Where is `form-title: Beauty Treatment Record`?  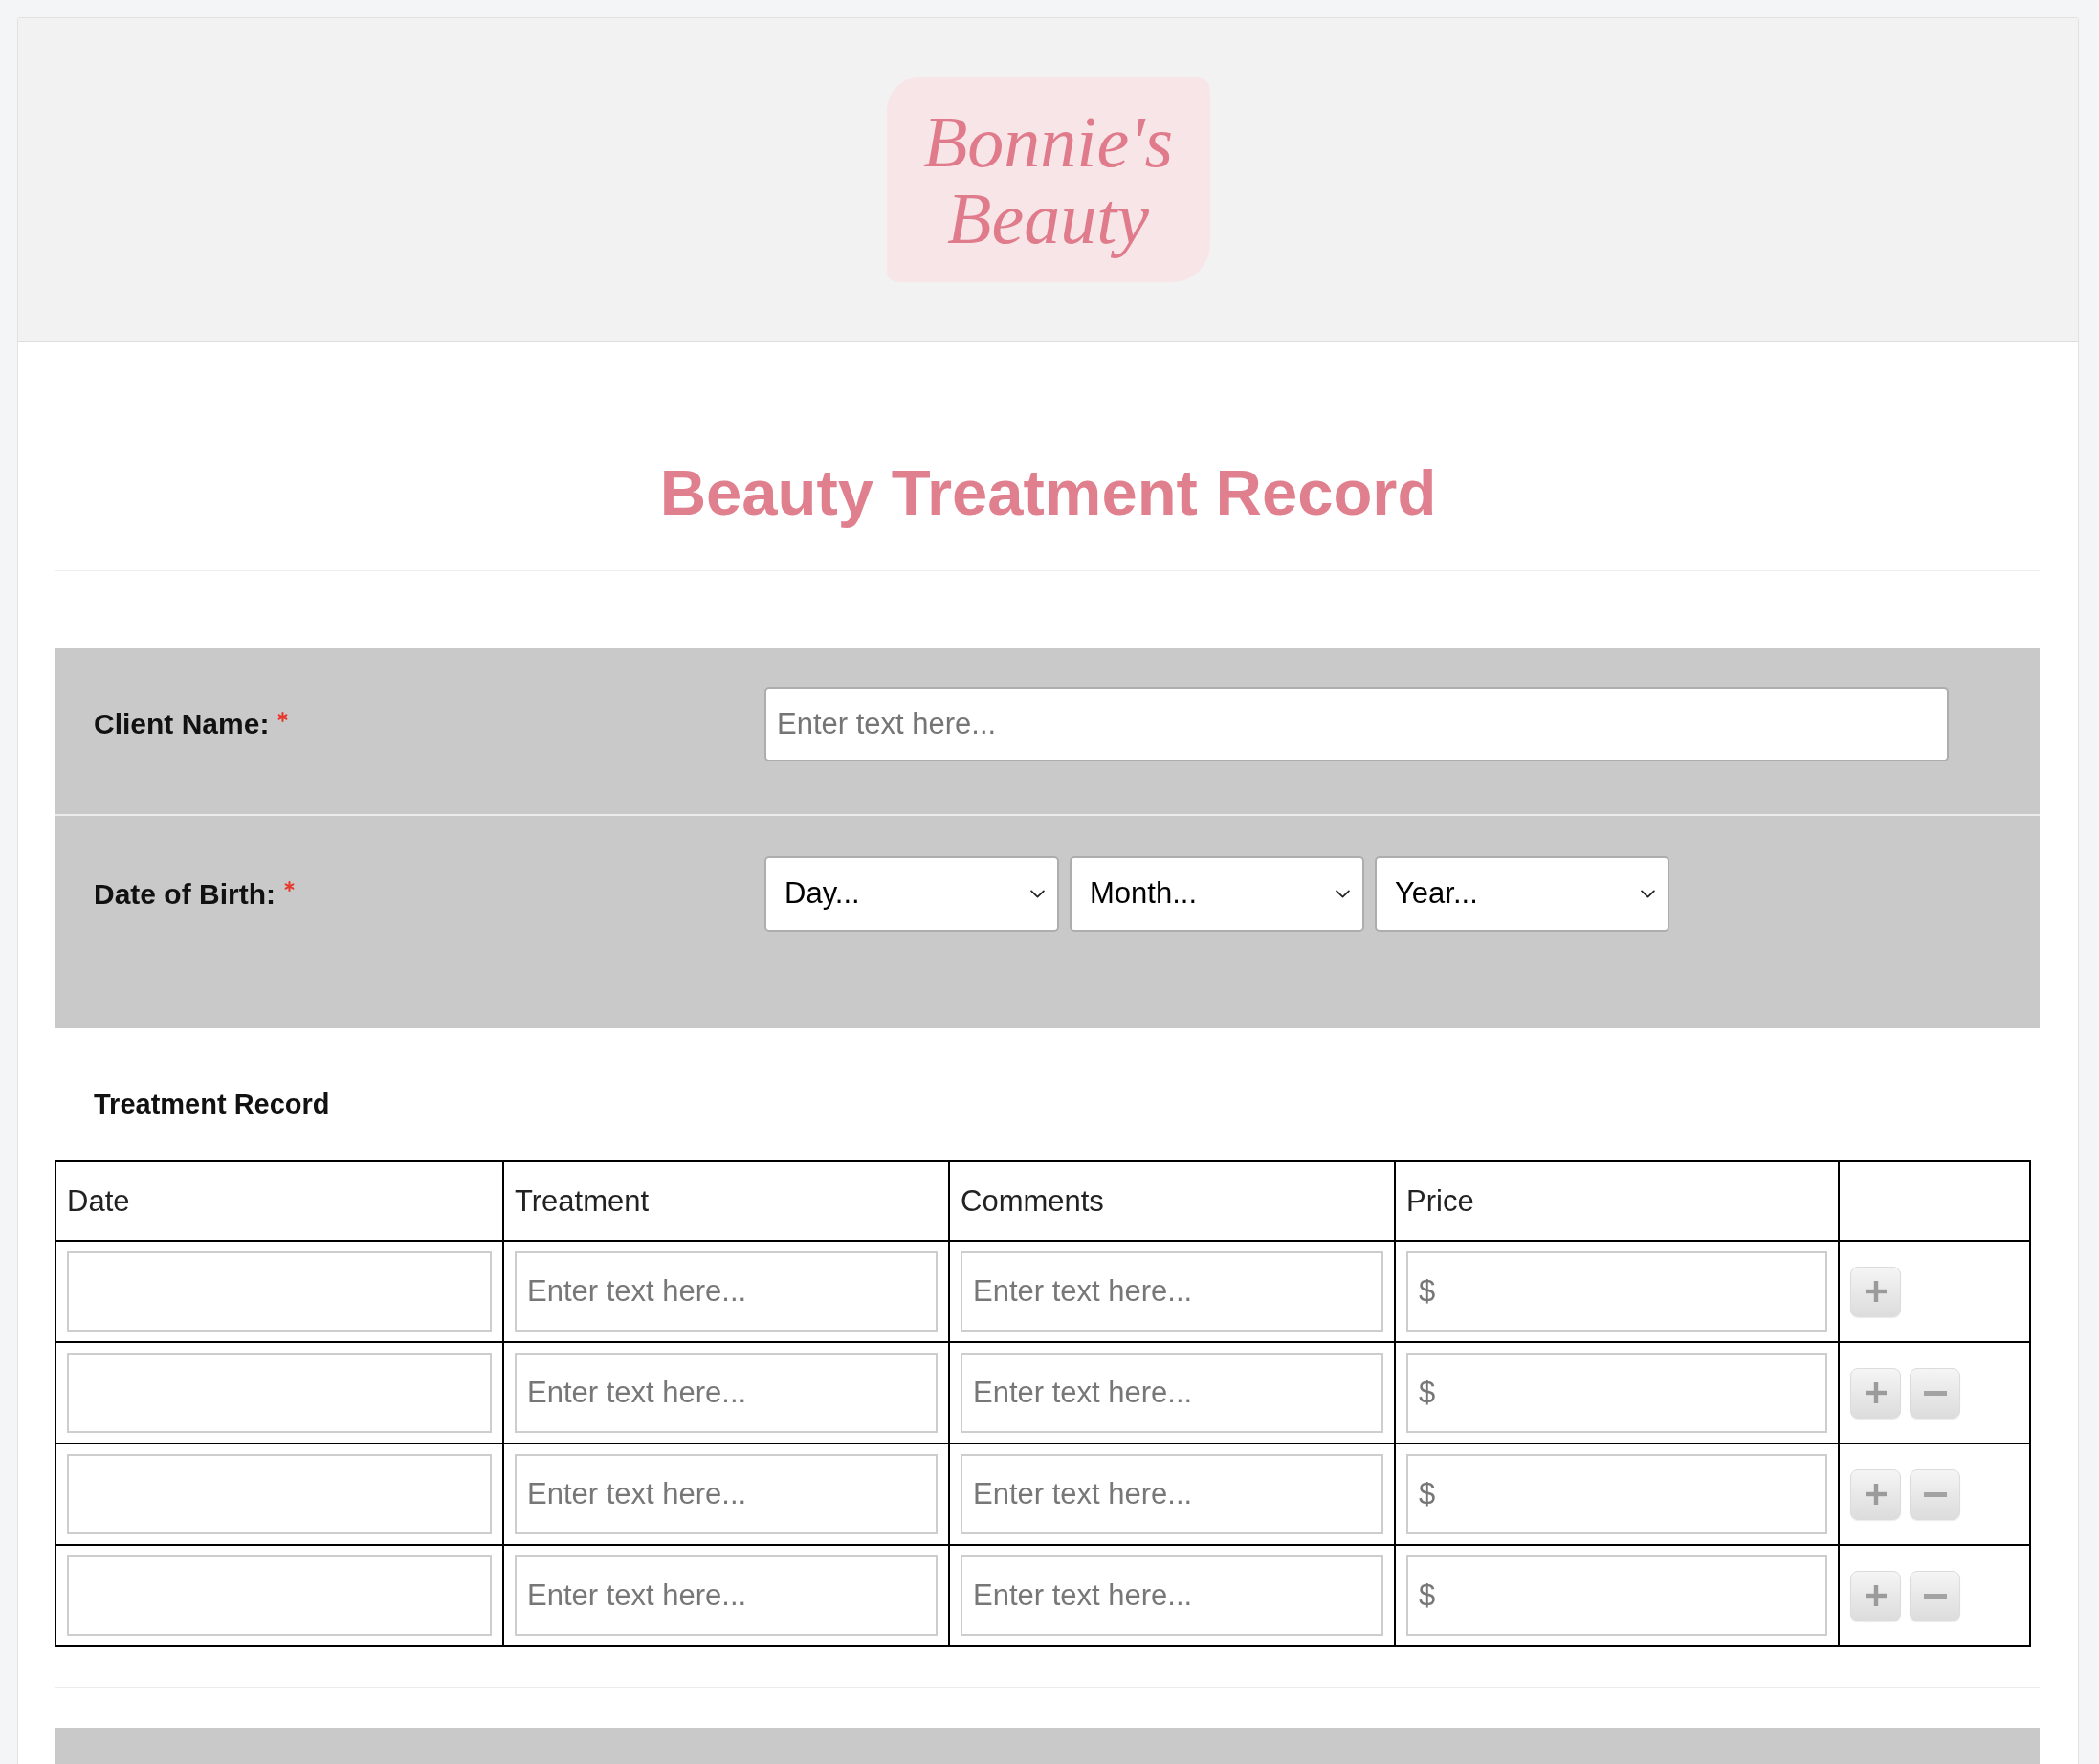
form-title: Beauty Treatment Record is located at coordinates (1048, 492).